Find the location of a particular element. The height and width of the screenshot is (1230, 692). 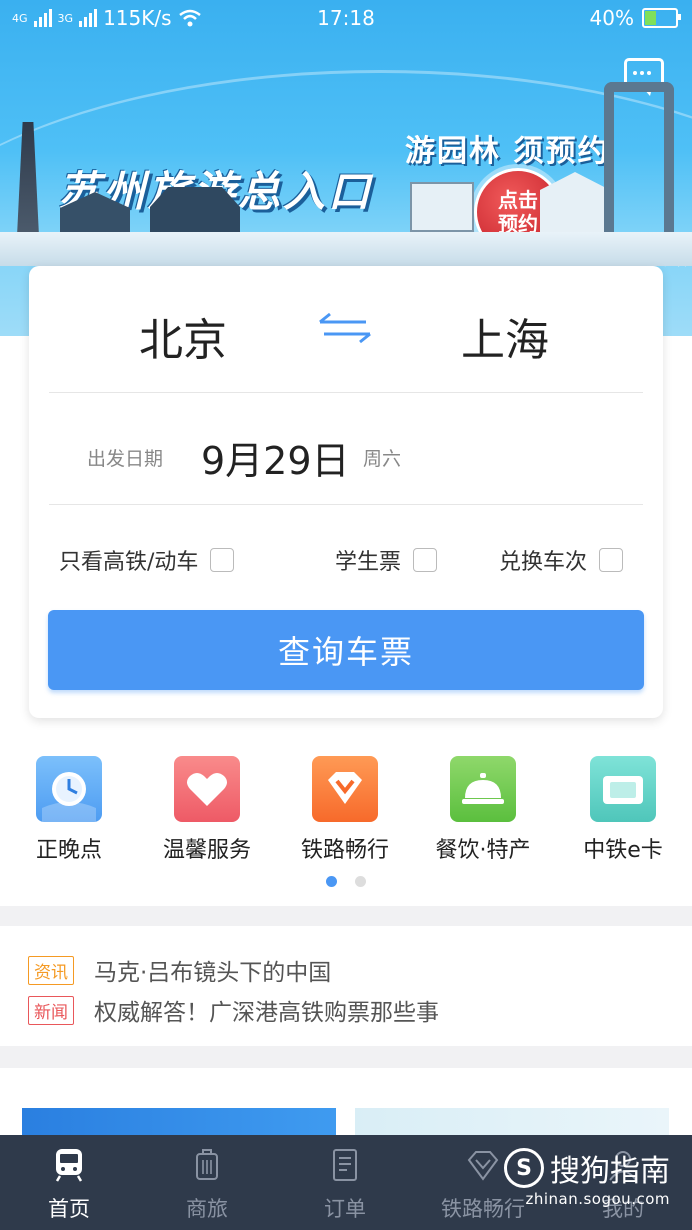

tab-orders: 订单 is located at coordinates (345, 1182).